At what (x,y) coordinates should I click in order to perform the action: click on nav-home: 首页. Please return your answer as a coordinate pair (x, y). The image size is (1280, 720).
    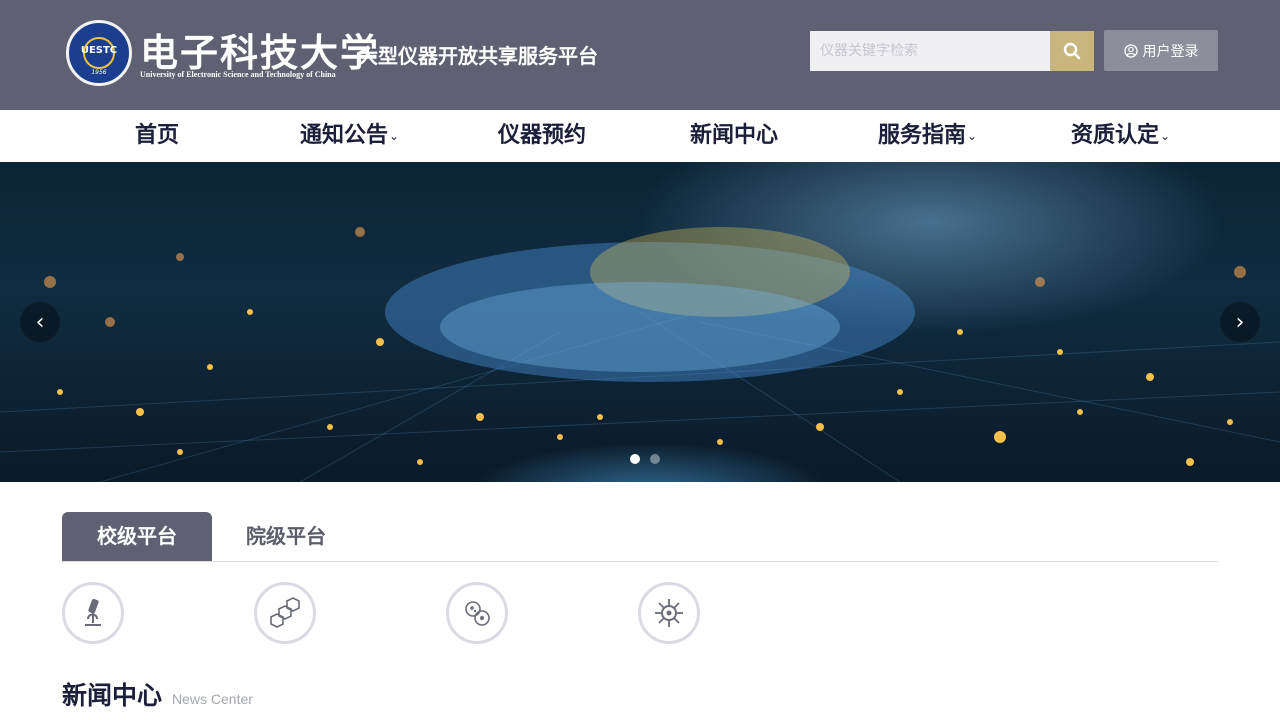
    Looking at the image, I should click on (157, 136).